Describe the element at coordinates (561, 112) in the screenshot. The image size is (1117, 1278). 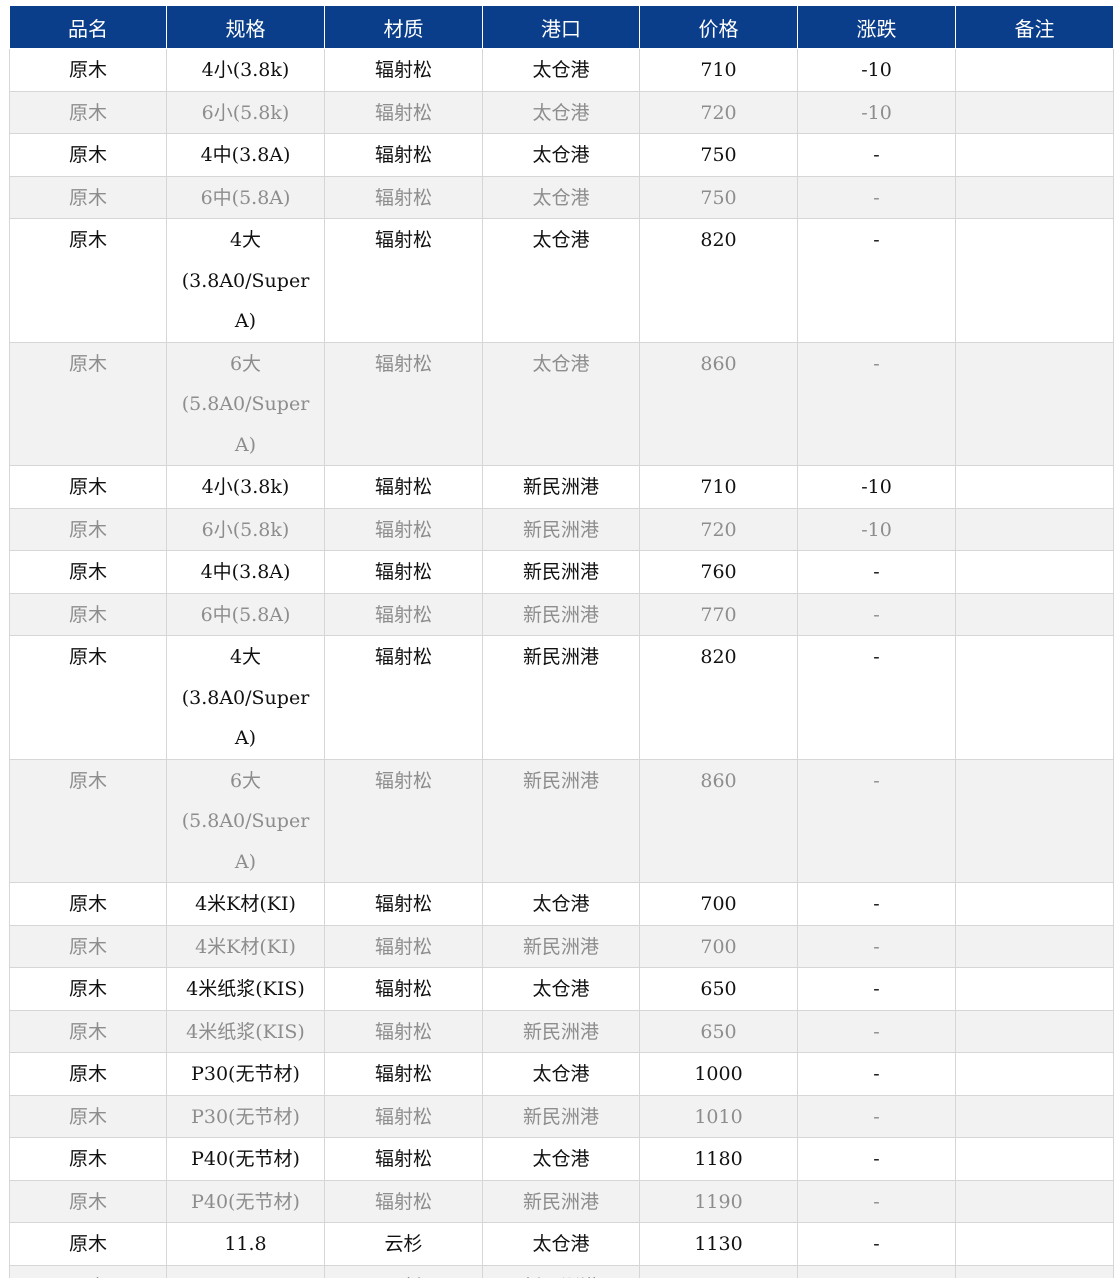
I see `table-row: 原木 6小(5.8k) 辐射松 太仓港 720 -10` at that location.